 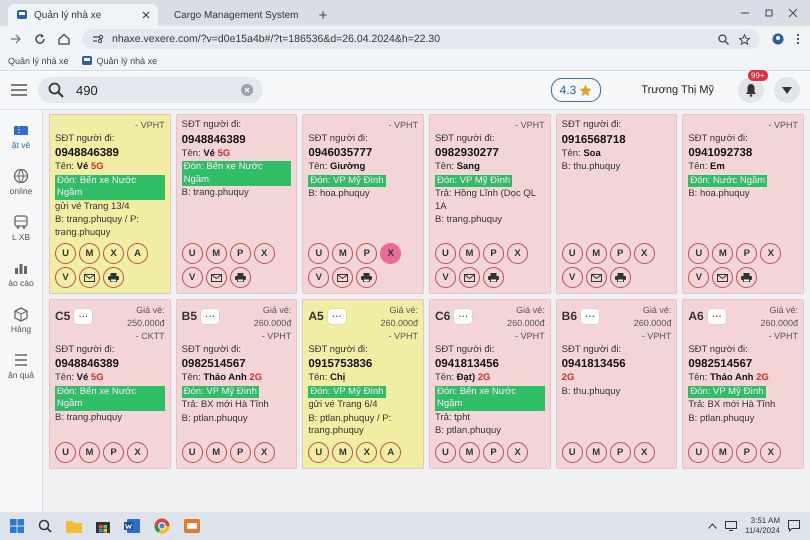 What do you see at coordinates (743, 383) in the screenshot?
I see `ticket-card: A6 ··· Giá vé: 260.000đ - VPHT SĐT người đi: 0982514567 Tên: Thảo Anh 2G Đón: VP Mỹ Đình Trả: BX mới Hà Tĩnh B: ptlan.phuquy U M P X` at bounding box center [743, 383].